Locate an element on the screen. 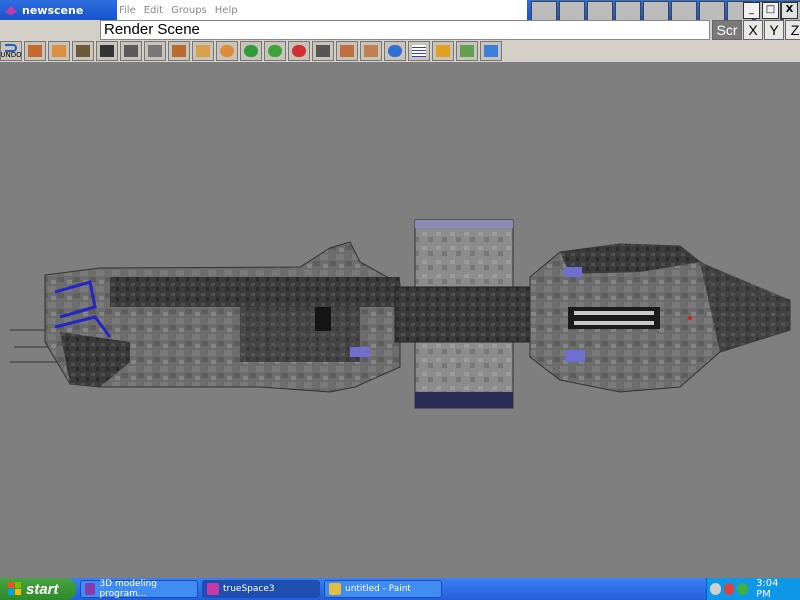 This screenshot has width=800, height=600. windows-logo-icon is located at coordinates (14, 588).